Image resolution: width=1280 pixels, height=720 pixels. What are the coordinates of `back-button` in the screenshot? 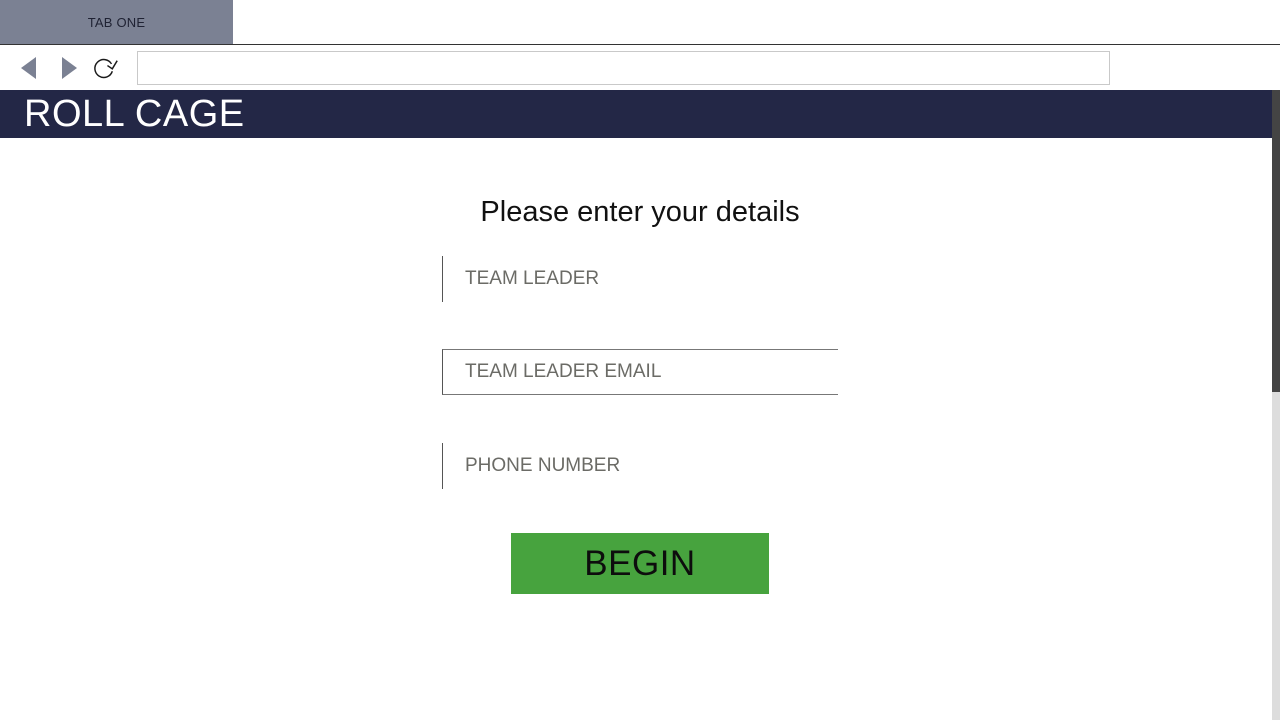 It's located at (29, 68).